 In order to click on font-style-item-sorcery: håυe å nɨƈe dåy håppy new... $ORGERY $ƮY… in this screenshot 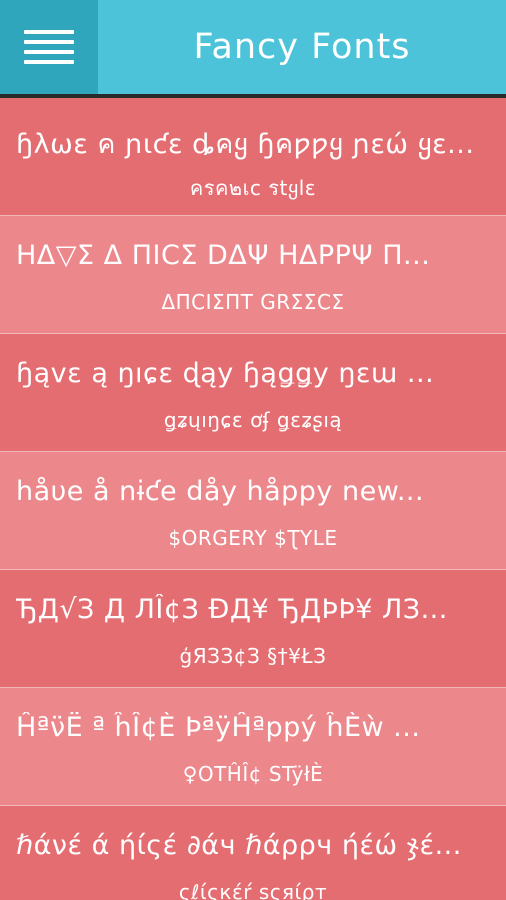, I will do `click(253, 511)`.